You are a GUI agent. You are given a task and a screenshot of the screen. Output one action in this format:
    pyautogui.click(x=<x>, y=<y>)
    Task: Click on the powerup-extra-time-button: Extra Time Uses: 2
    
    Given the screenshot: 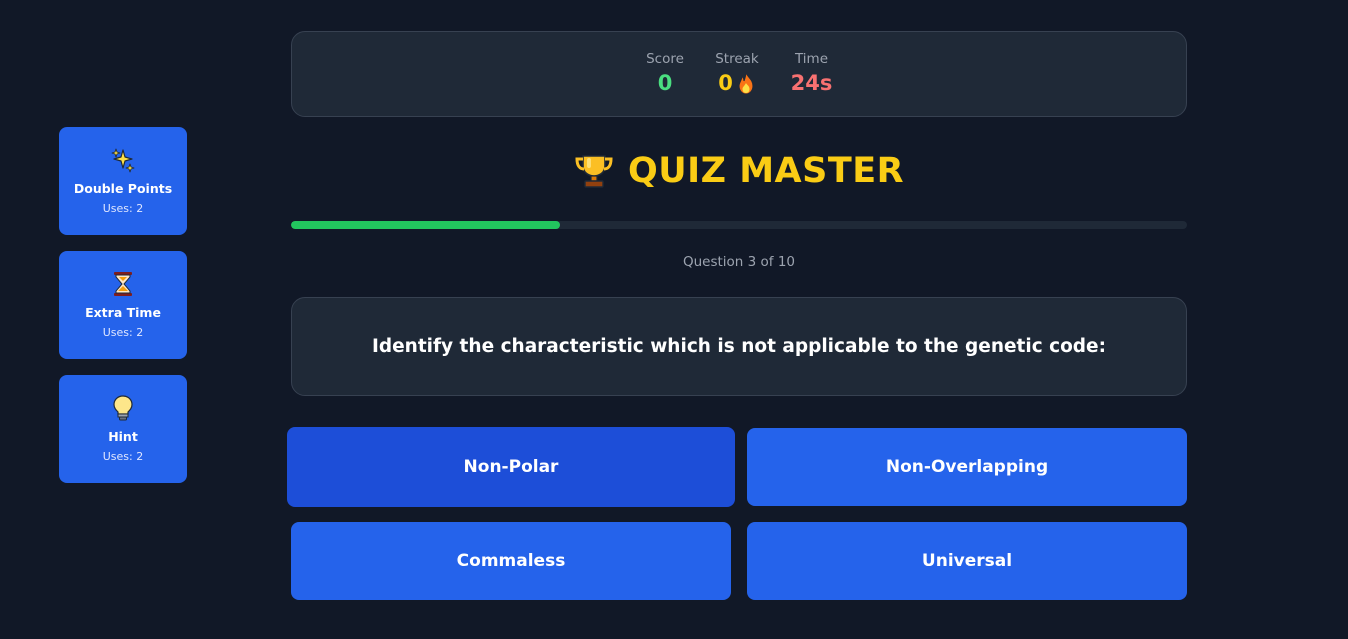 What is the action you would take?
    pyautogui.click(x=123, y=305)
    